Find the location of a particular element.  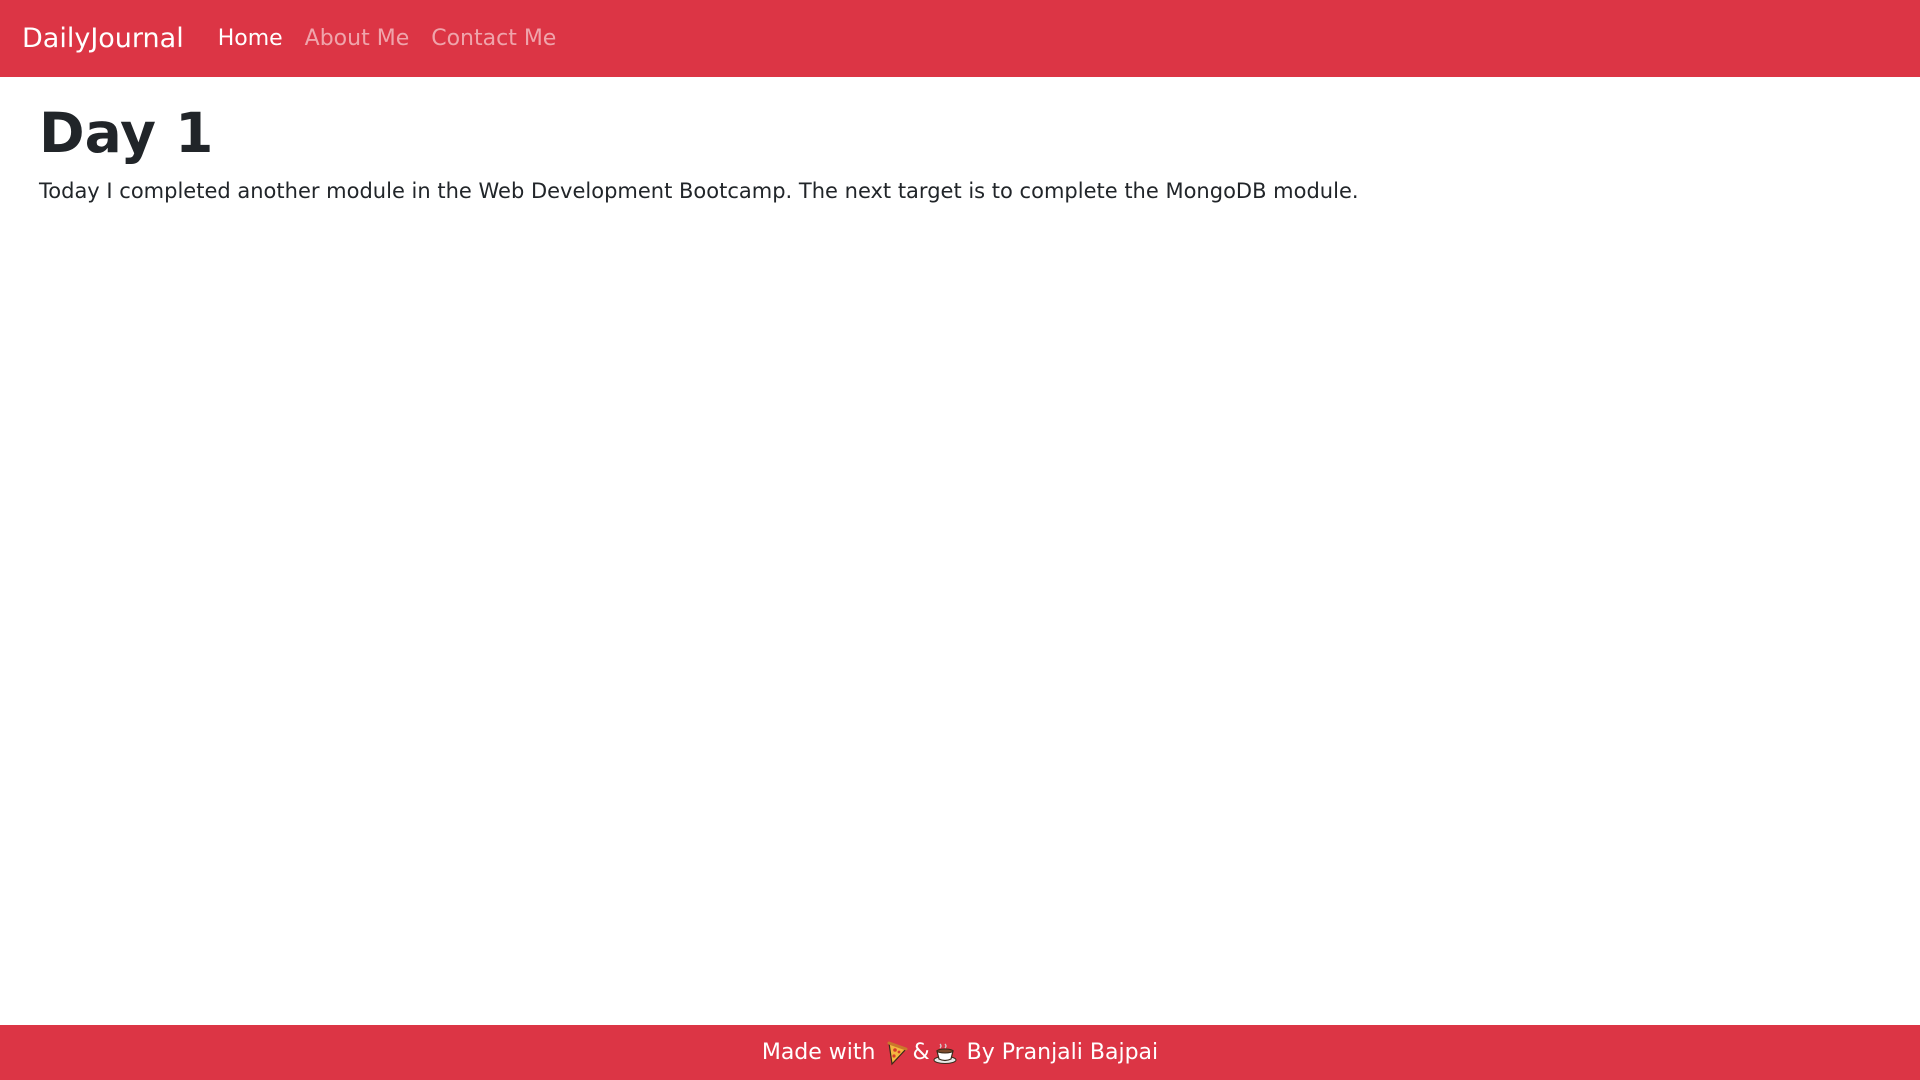

footer: Made with & By Pranjali Bajpai is located at coordinates (960, 1052).